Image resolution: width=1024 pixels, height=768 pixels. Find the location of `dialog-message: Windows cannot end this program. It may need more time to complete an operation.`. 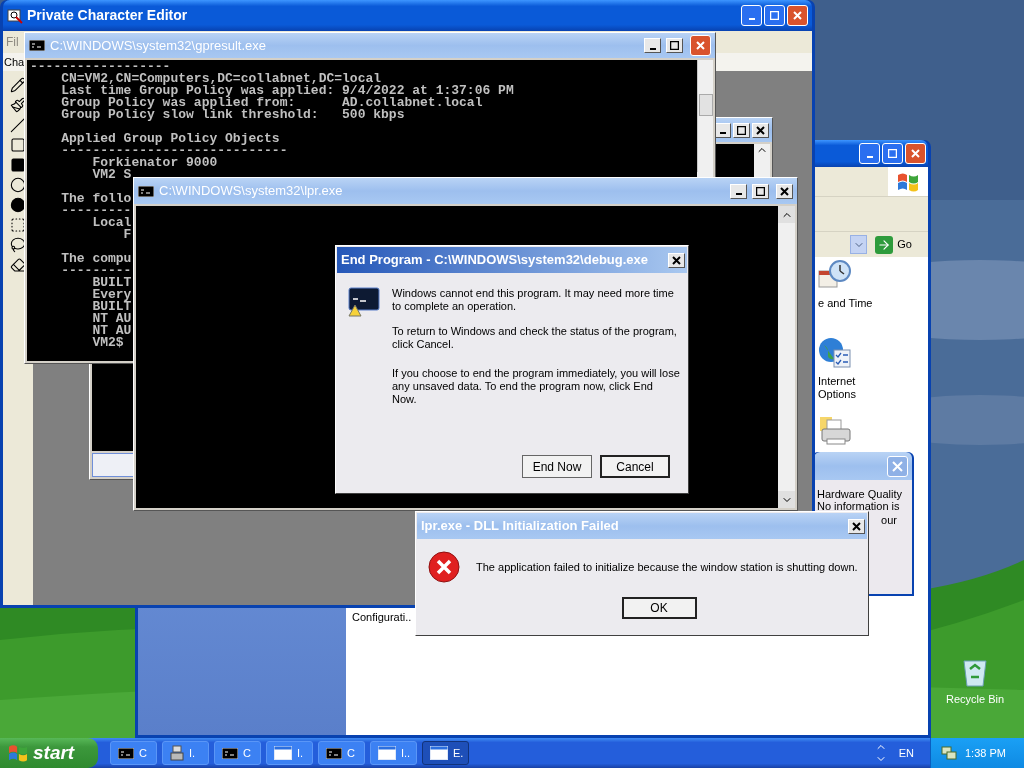

dialog-message: Windows cannot end this program. It may need more time to complete an operation. is located at coordinates (533, 300).